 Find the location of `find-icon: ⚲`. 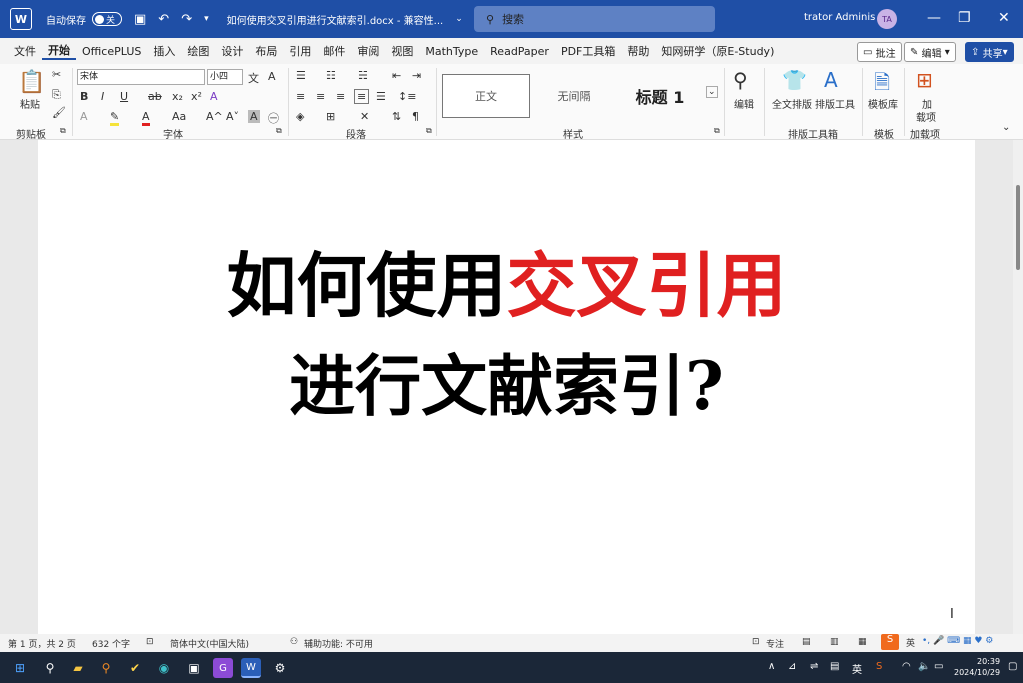

find-icon: ⚲ is located at coordinates (740, 80).